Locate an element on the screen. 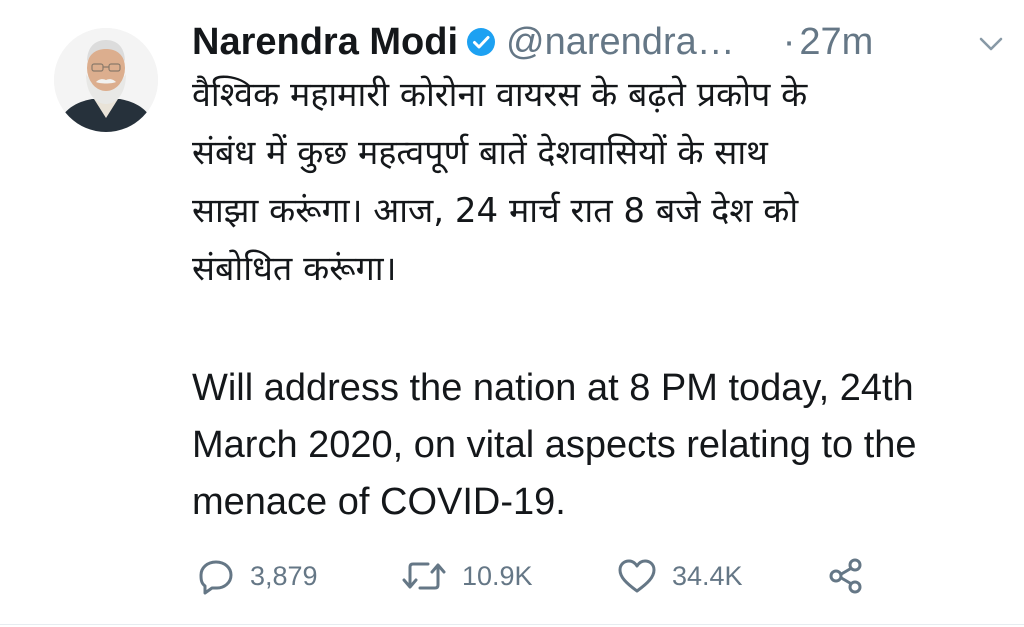 The image size is (1024, 627). timestamp: 27m is located at coordinates (836, 42).